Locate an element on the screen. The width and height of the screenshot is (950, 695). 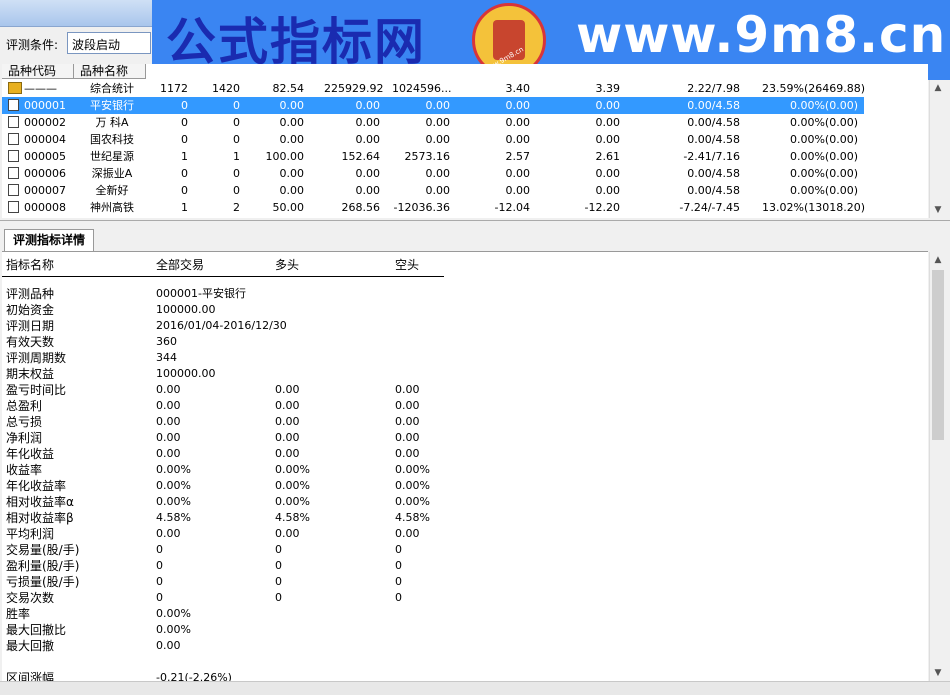
detail-long-value: 0.00 is located at coordinates (287, 453).